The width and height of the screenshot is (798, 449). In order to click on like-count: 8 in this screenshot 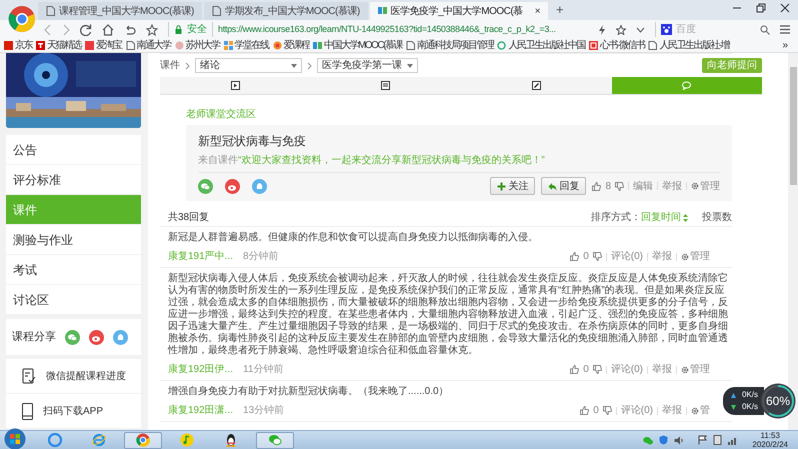, I will do `click(608, 187)`.